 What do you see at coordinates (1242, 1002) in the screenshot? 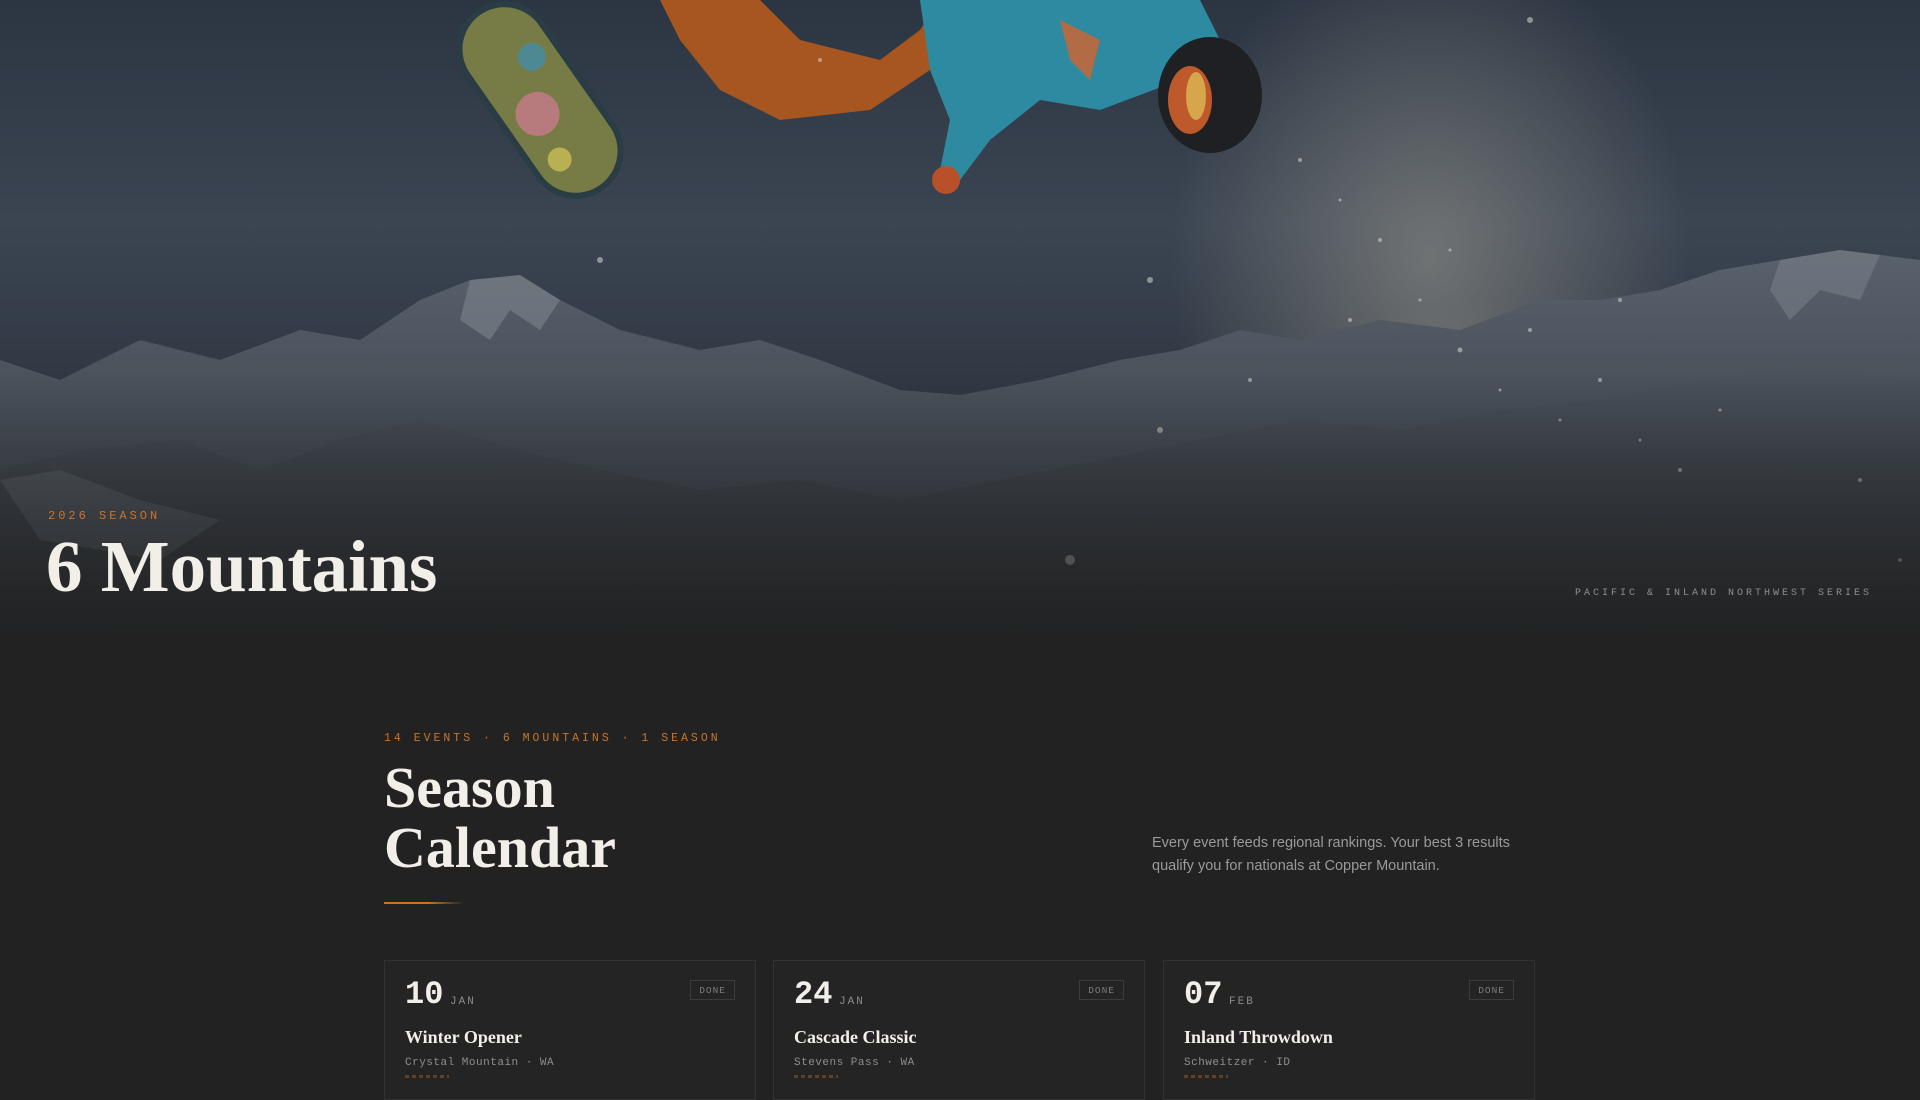
I see `event-month: FEB` at bounding box center [1242, 1002].